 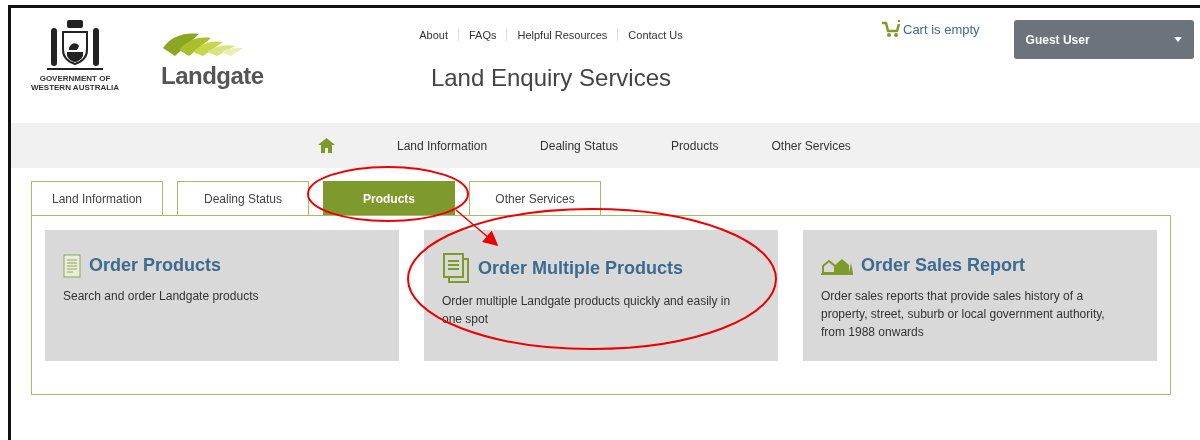 I want to click on tab: Land Information, so click(x=97, y=198).